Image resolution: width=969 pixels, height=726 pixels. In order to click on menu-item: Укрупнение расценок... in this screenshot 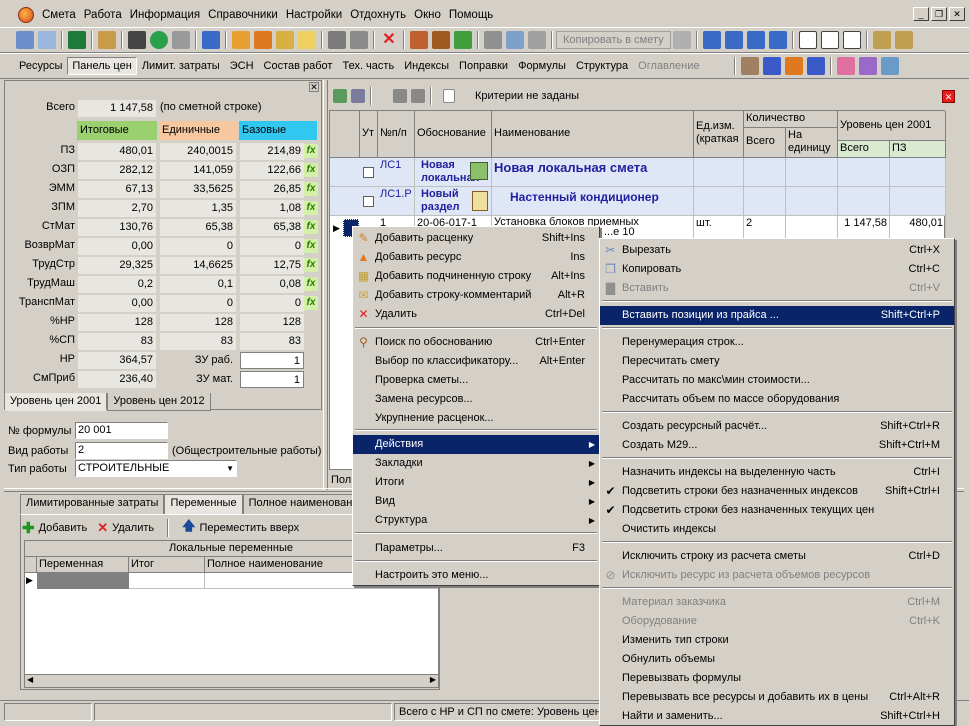, I will do `click(476, 418)`.